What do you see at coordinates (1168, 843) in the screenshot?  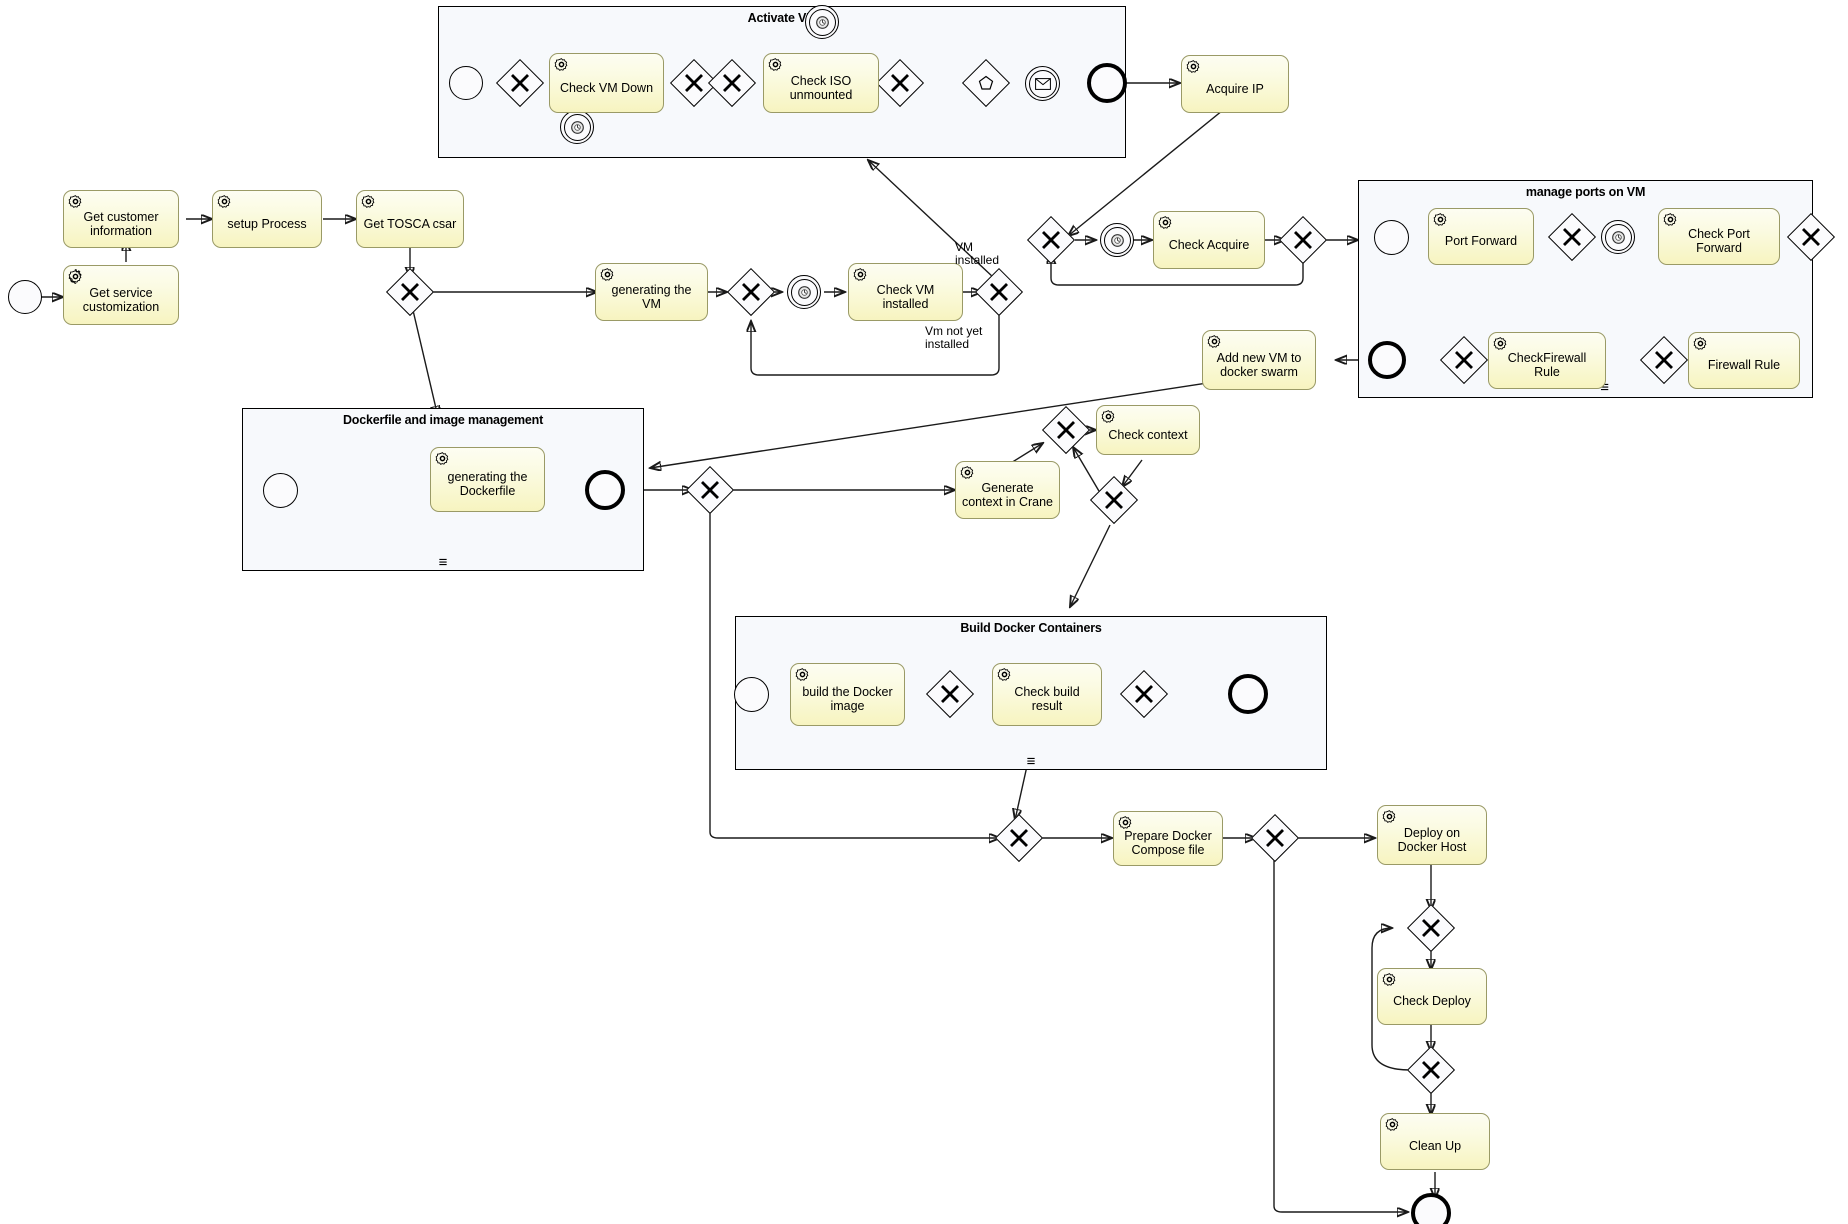 I see `task-label: Prepare Docker Compose file` at bounding box center [1168, 843].